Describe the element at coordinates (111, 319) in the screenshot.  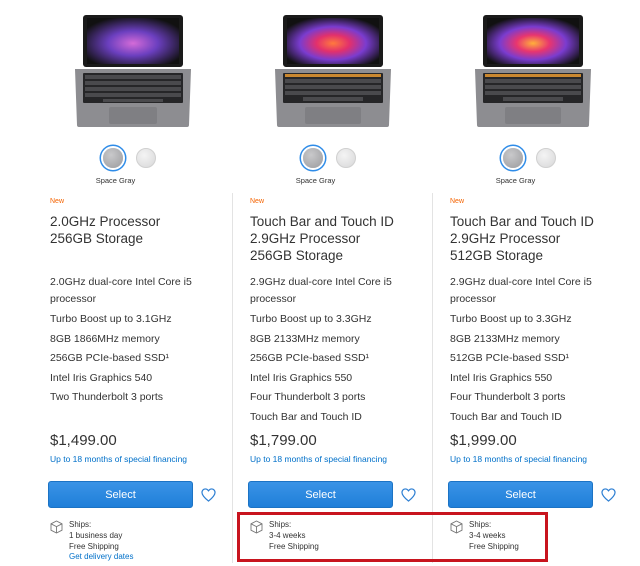
I see `spec-item: Turbo Boost up to 3.1GHz` at that location.